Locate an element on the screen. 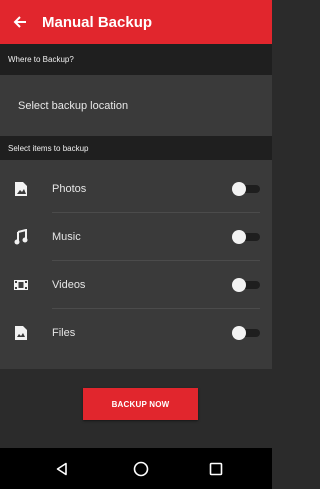 This screenshot has width=320, height=489. music-note-icon is located at coordinates (21, 237).